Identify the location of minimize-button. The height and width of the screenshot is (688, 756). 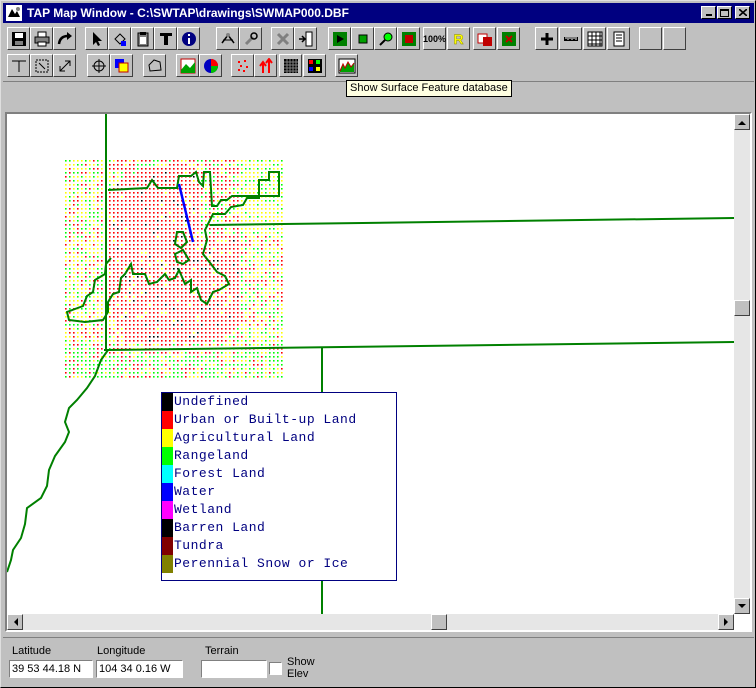
(708, 12).